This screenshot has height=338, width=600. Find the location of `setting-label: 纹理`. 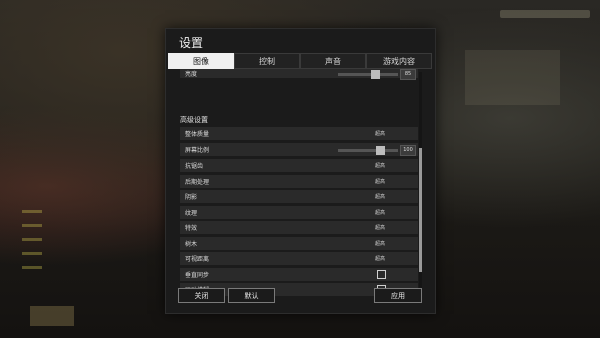

setting-label: 纹理 is located at coordinates (191, 213).